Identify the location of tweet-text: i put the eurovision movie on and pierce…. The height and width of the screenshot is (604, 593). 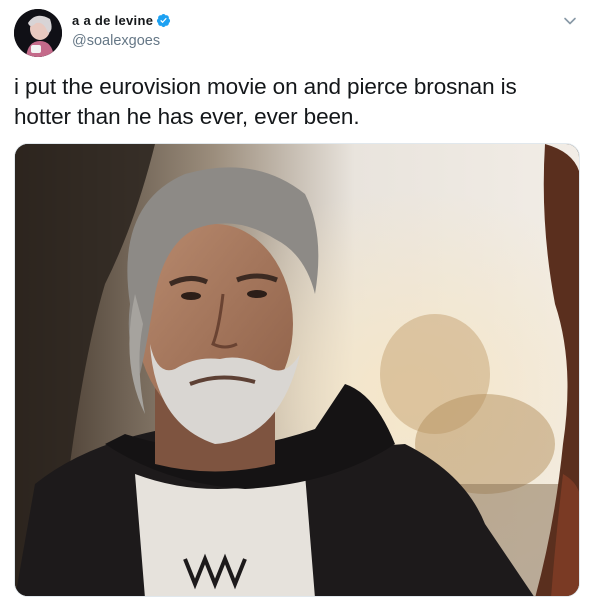
(265, 101).